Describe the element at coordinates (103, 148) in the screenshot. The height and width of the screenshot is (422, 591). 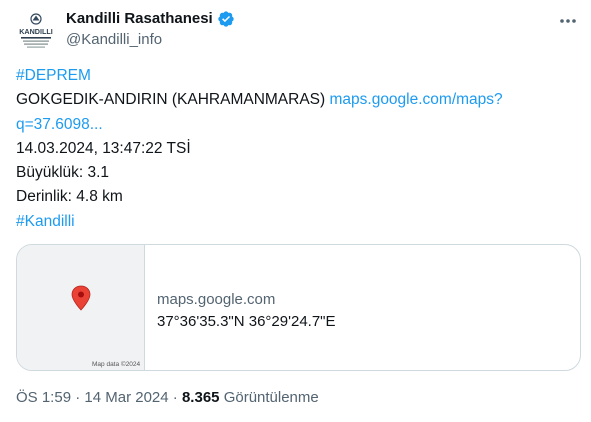
I see `datetime-text: 14.03.2024, 13:47:22 TSİ` at that location.